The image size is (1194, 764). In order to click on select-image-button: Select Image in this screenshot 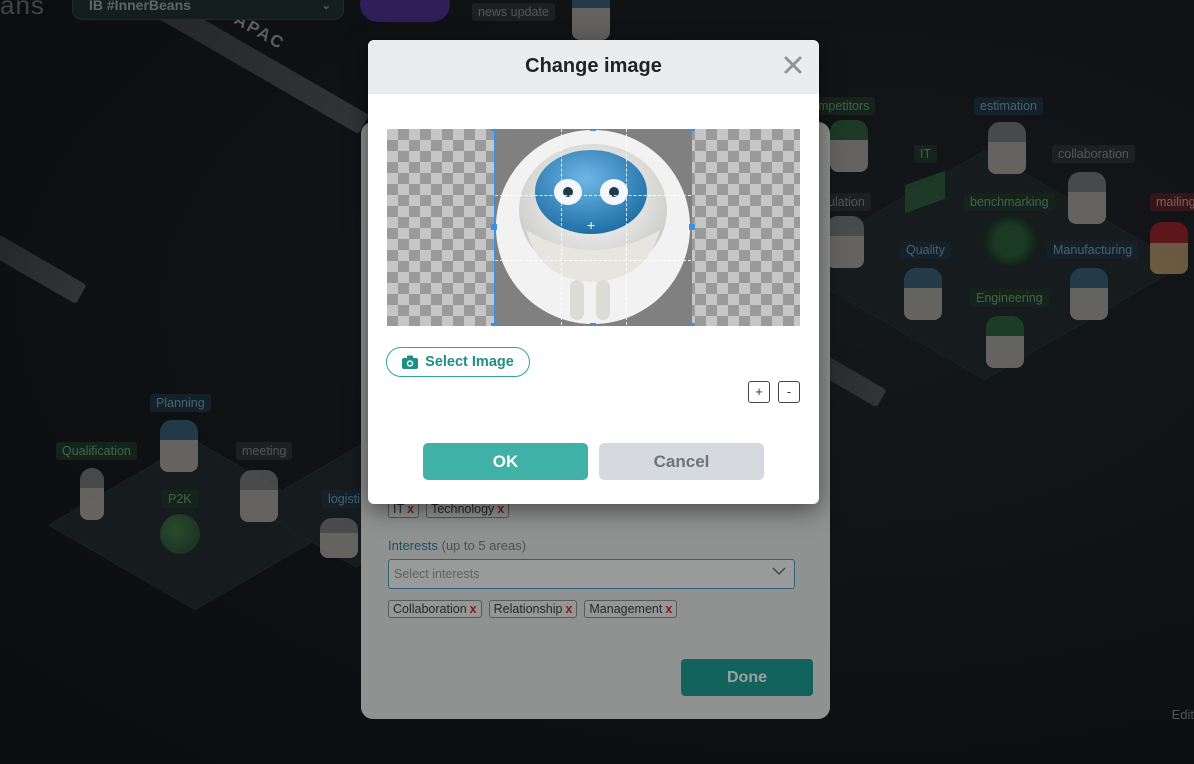, I will do `click(458, 362)`.